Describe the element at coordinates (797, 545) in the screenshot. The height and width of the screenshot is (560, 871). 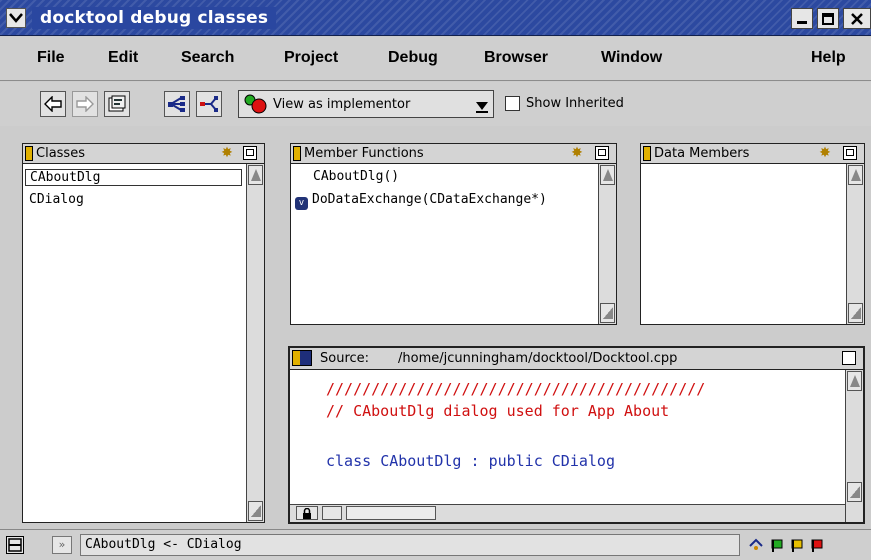
I see `yellow-flag-icon` at that location.